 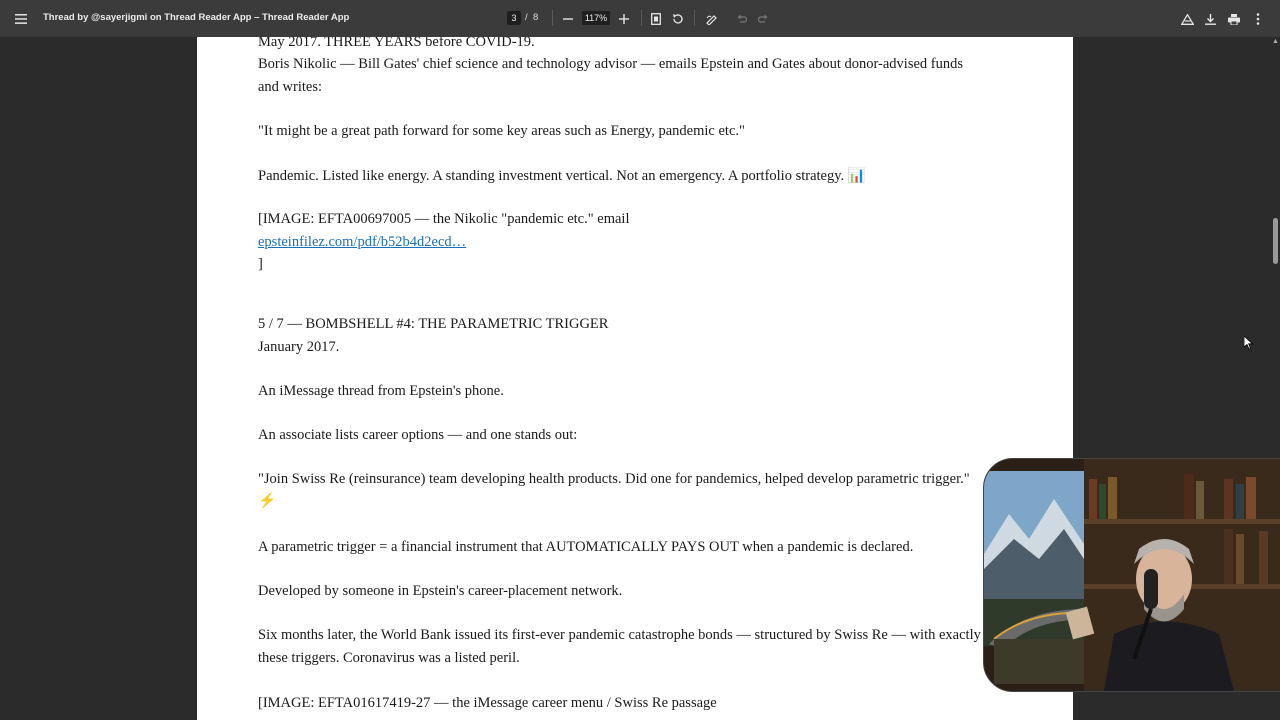 What do you see at coordinates (396, 43) in the screenshot?
I see `text-line: May 2017. THREE YEARS before COVID-19.` at bounding box center [396, 43].